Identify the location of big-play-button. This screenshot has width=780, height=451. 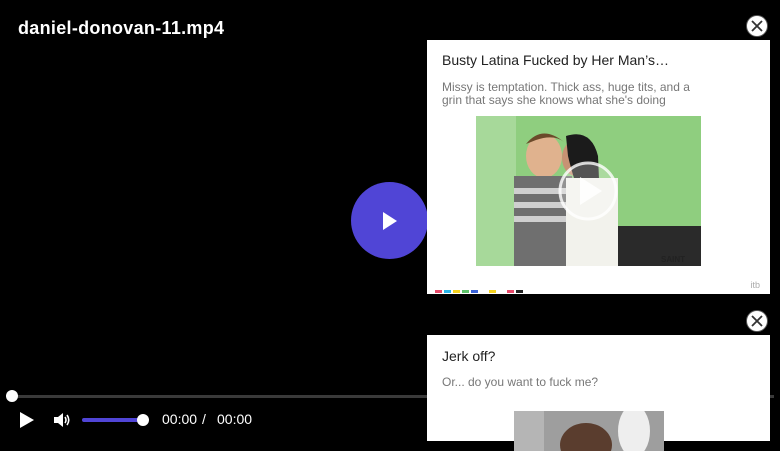
(389, 220).